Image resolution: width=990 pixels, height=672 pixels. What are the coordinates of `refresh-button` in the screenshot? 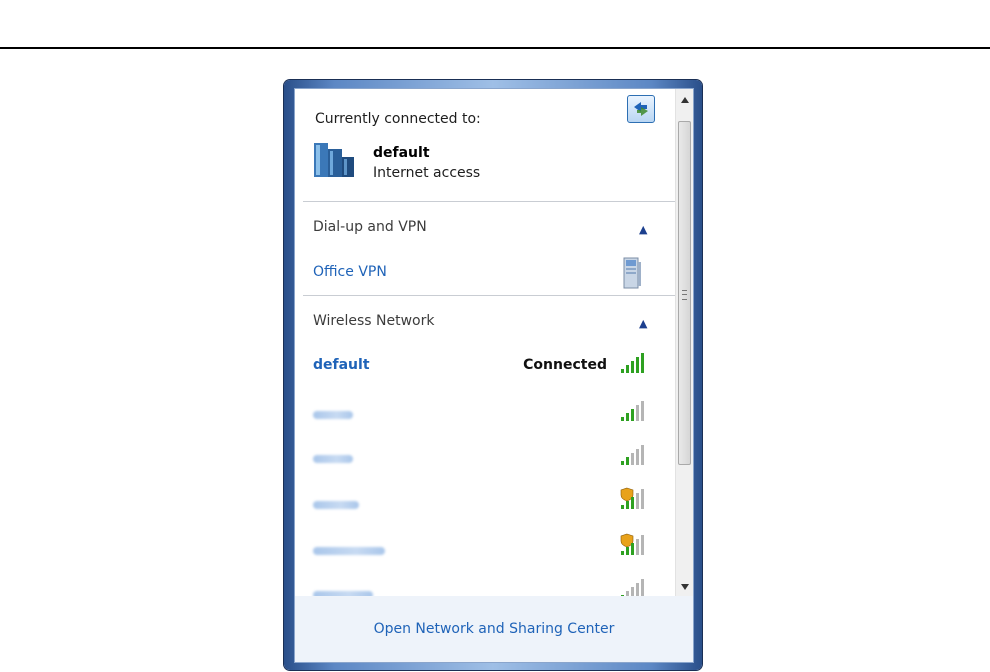 It's located at (641, 109).